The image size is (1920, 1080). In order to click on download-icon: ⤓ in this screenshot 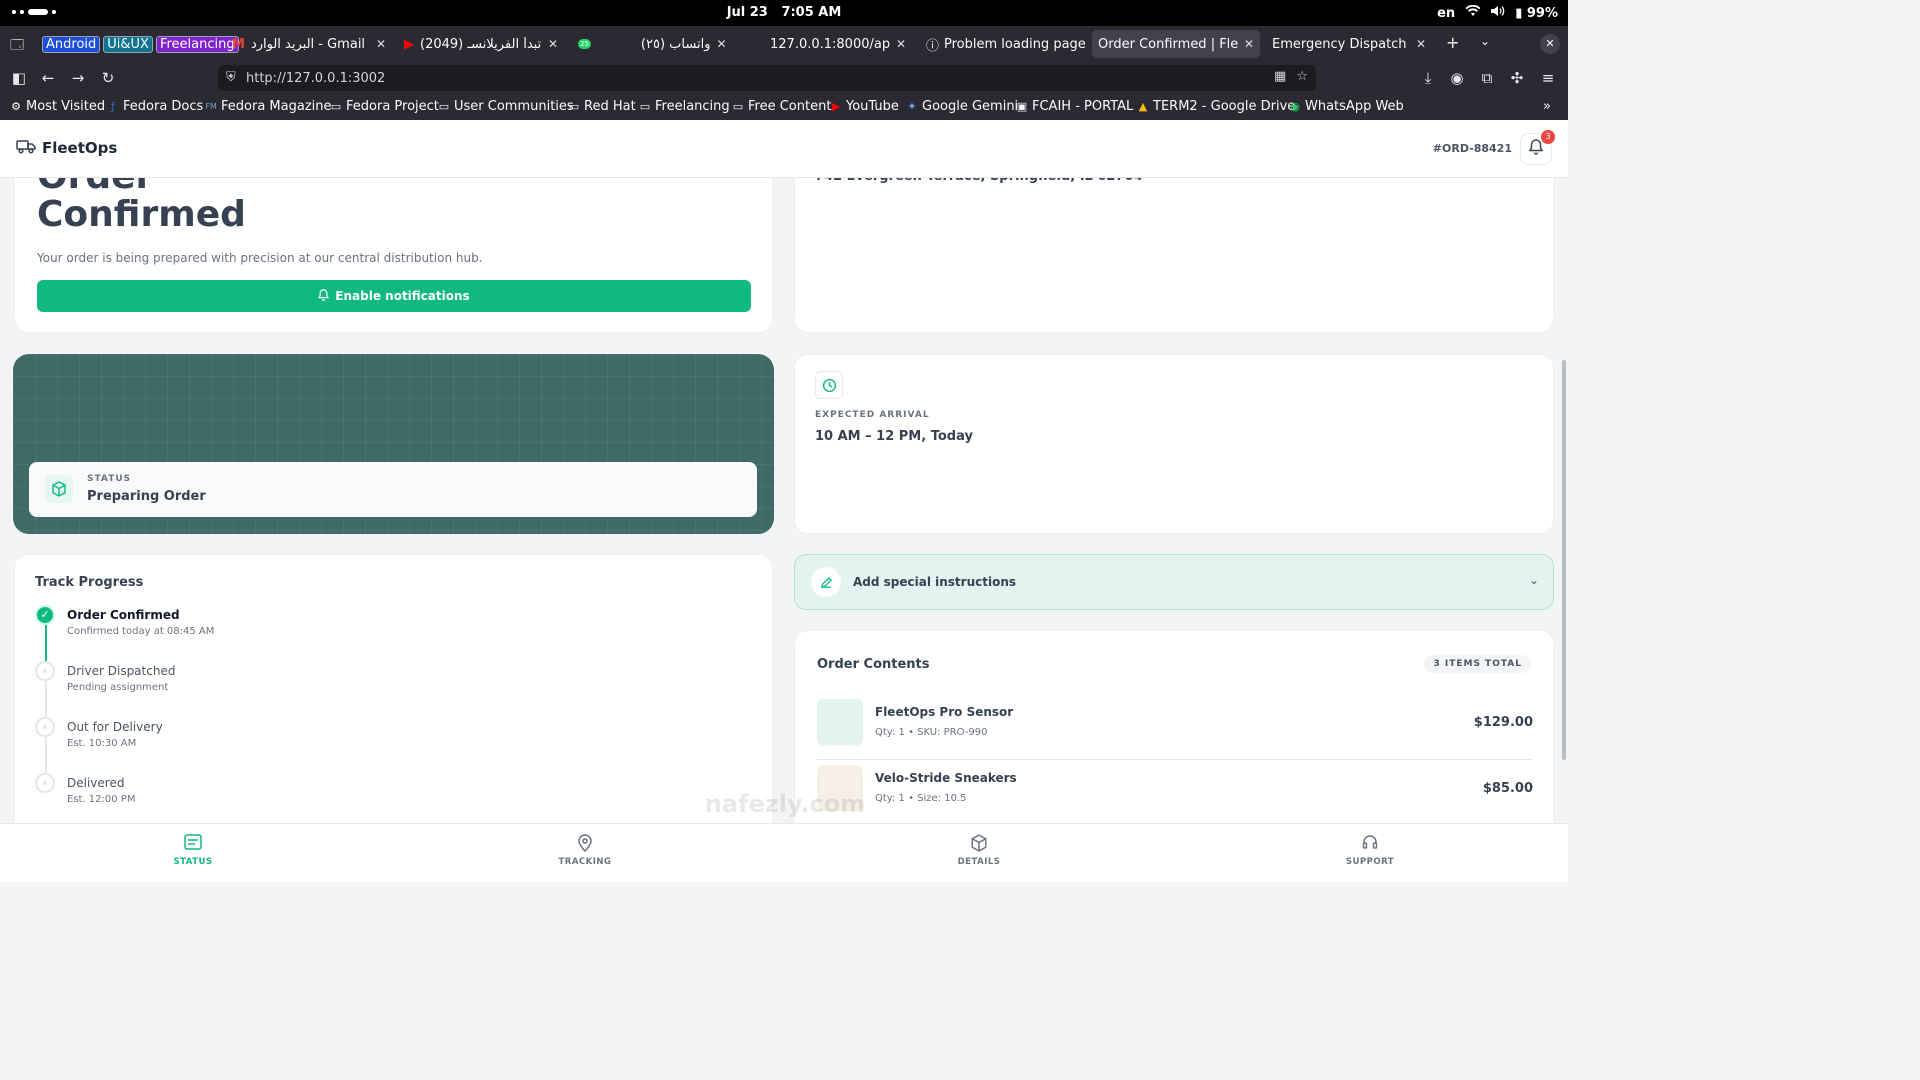, I will do `click(1428, 78)`.